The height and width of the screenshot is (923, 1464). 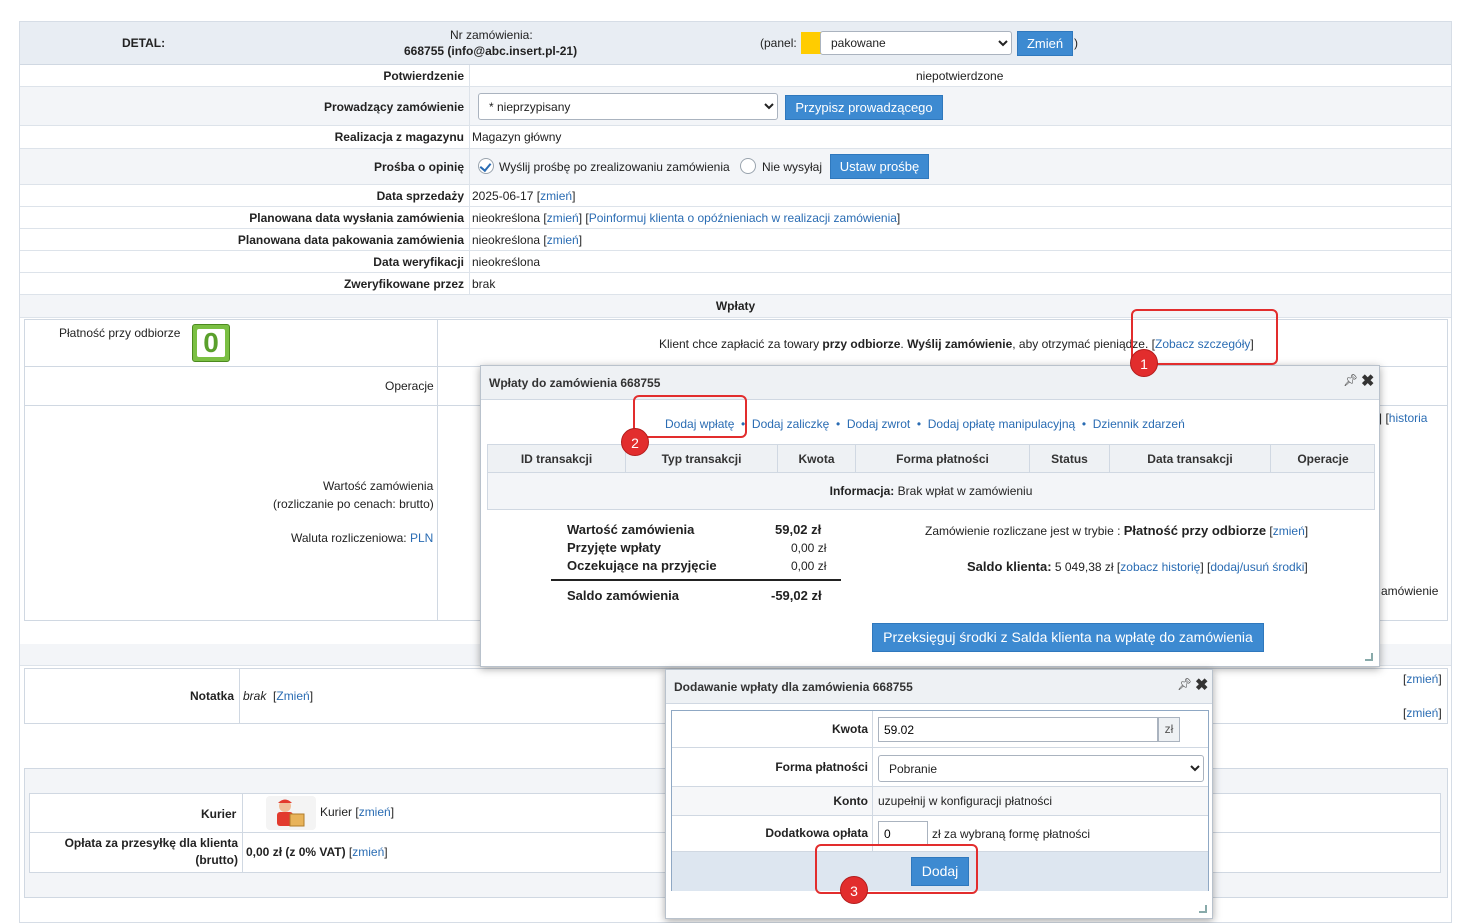 I want to click on planowana-pakowanie-value: nieokreślona [zmień], so click(x=527, y=240).